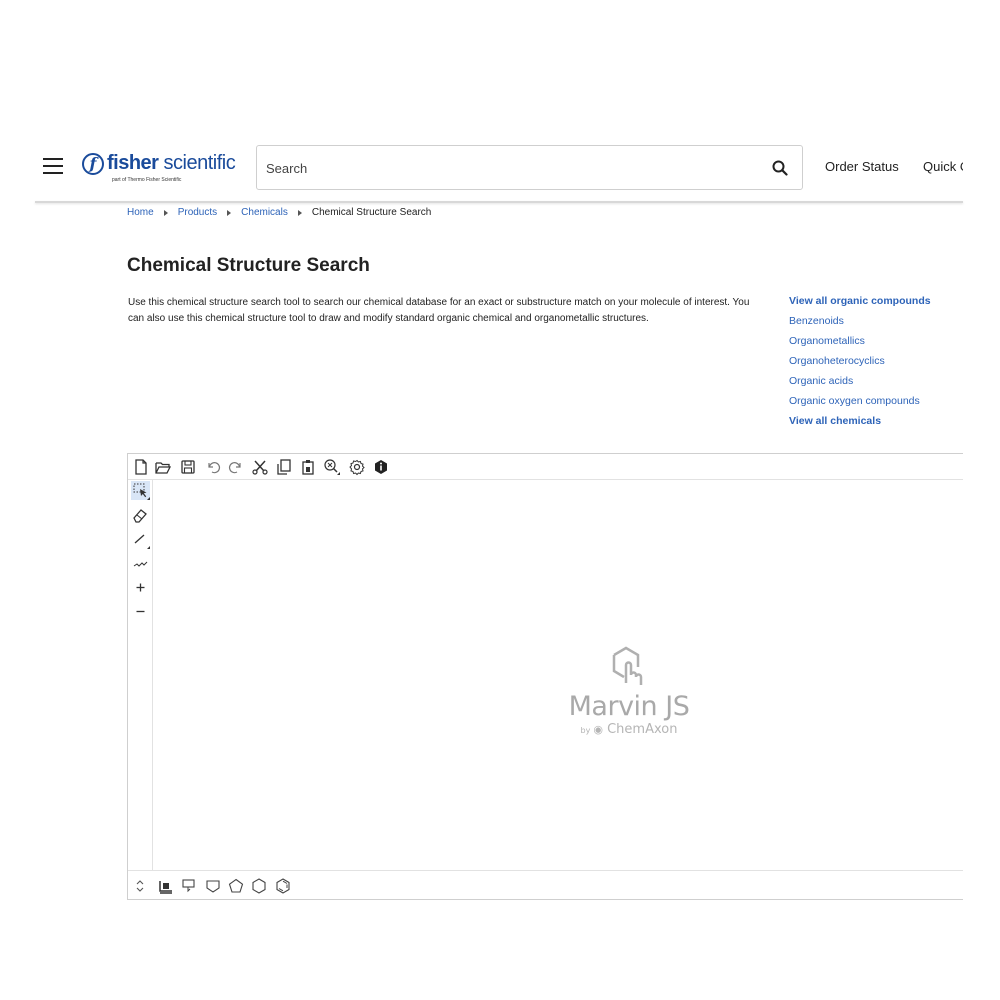 Image resolution: width=1000 pixels, height=1000 pixels. I want to click on link-organometallics: Organometallics, so click(876, 344).